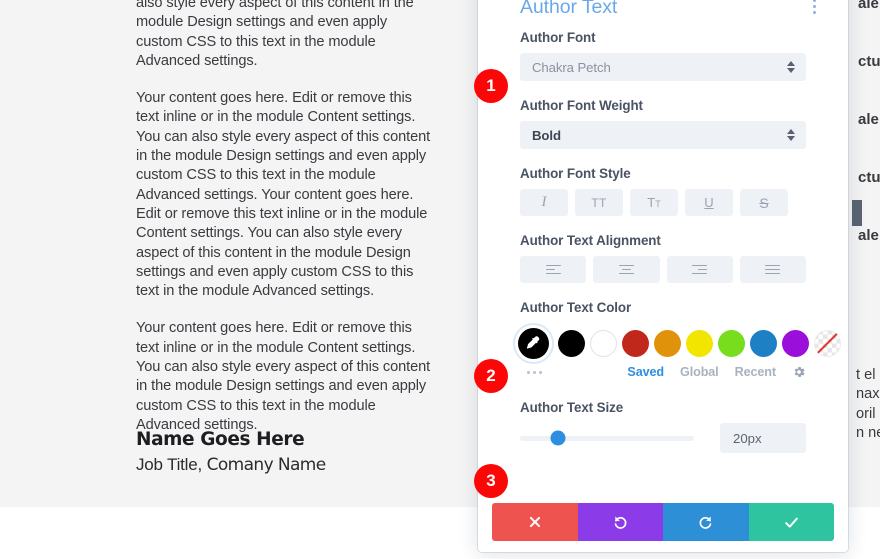  I want to click on check-icon, so click(791, 522).